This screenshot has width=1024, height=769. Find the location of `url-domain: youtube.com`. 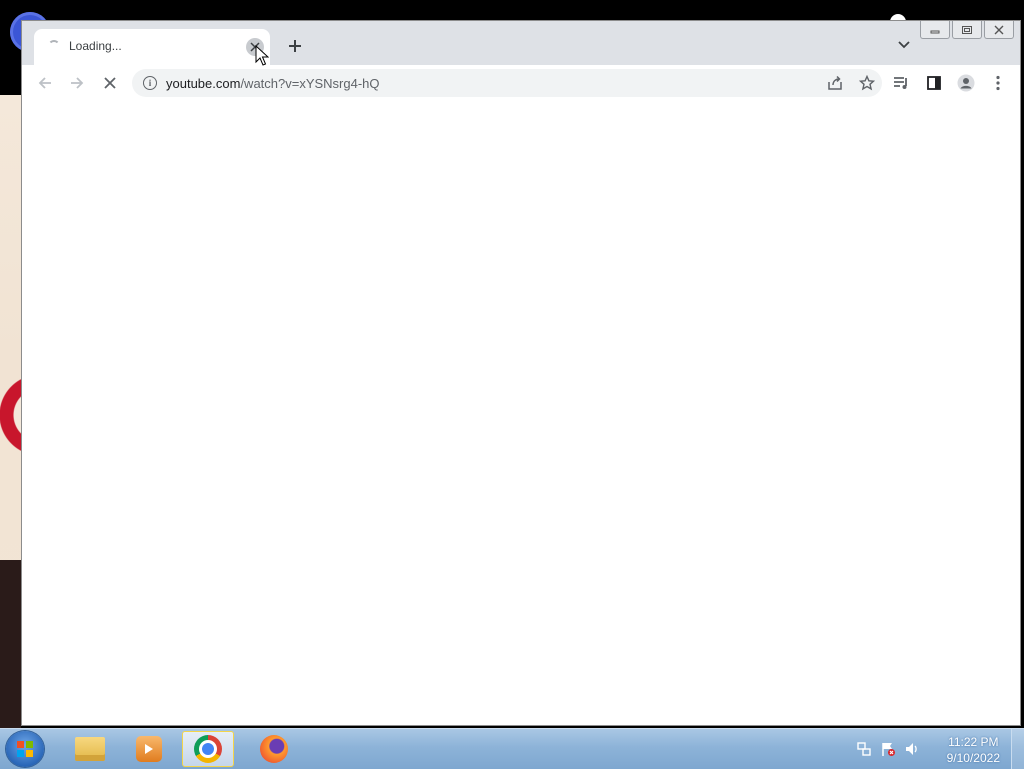

url-domain: youtube.com is located at coordinates (203, 83).